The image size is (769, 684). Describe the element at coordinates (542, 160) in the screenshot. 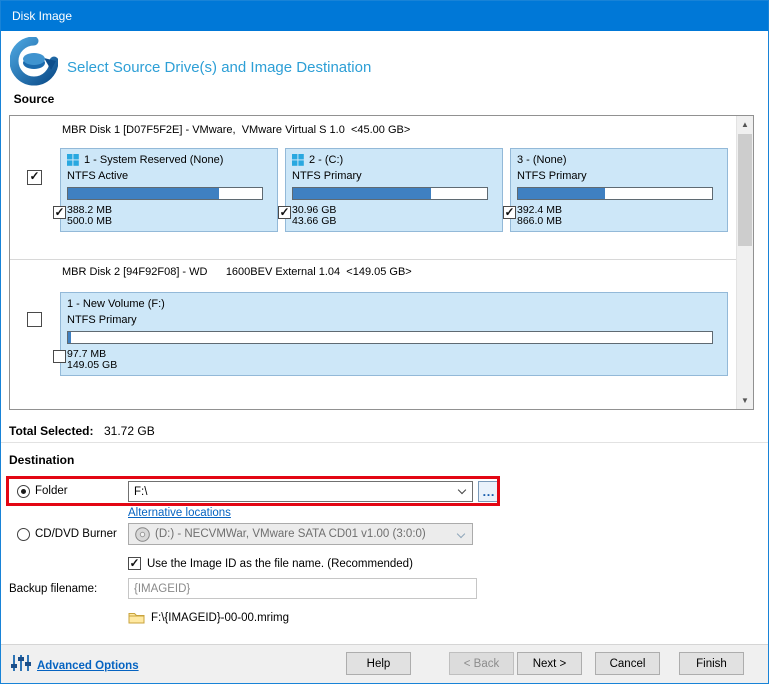

I see `partition-name: 3 - (None)` at that location.